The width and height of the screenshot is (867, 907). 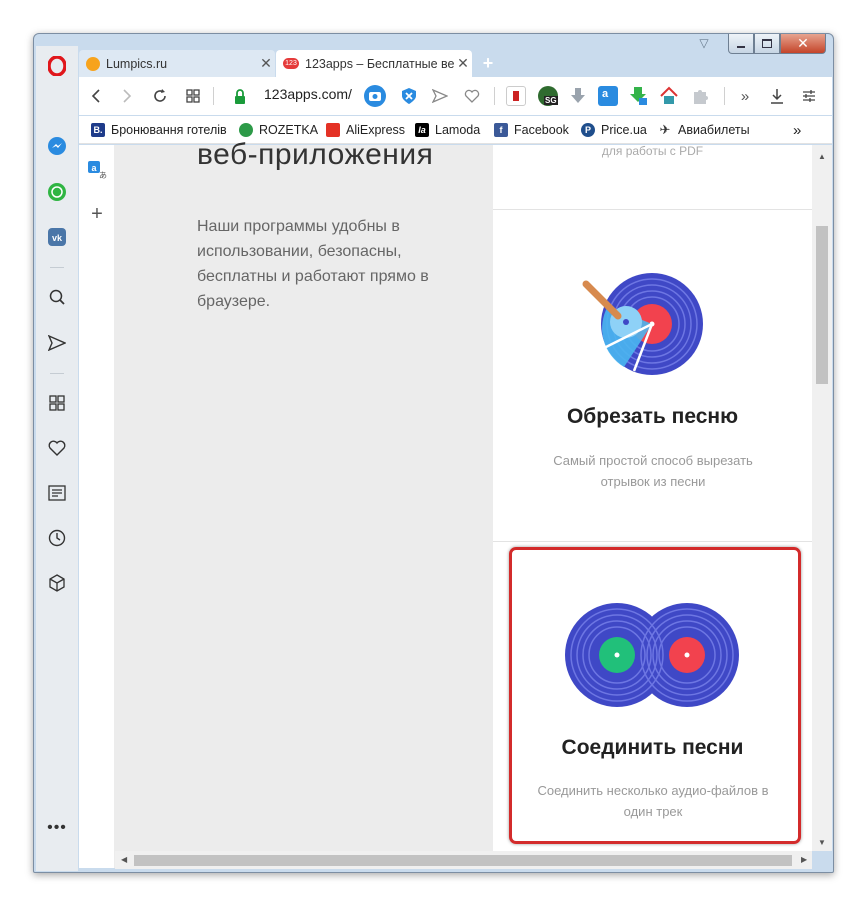 I want to click on bookmark-priceua: P Price.ua, so click(x=614, y=130).